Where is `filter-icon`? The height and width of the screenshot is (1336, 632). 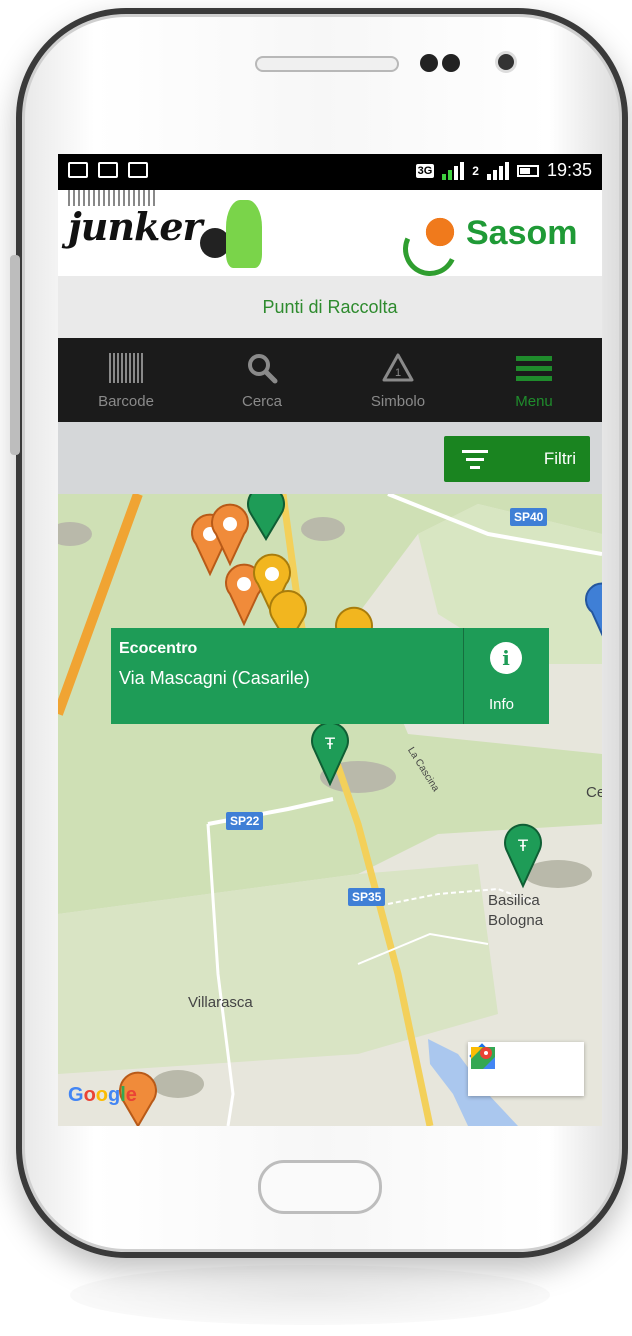
filter-icon is located at coordinates (475, 459).